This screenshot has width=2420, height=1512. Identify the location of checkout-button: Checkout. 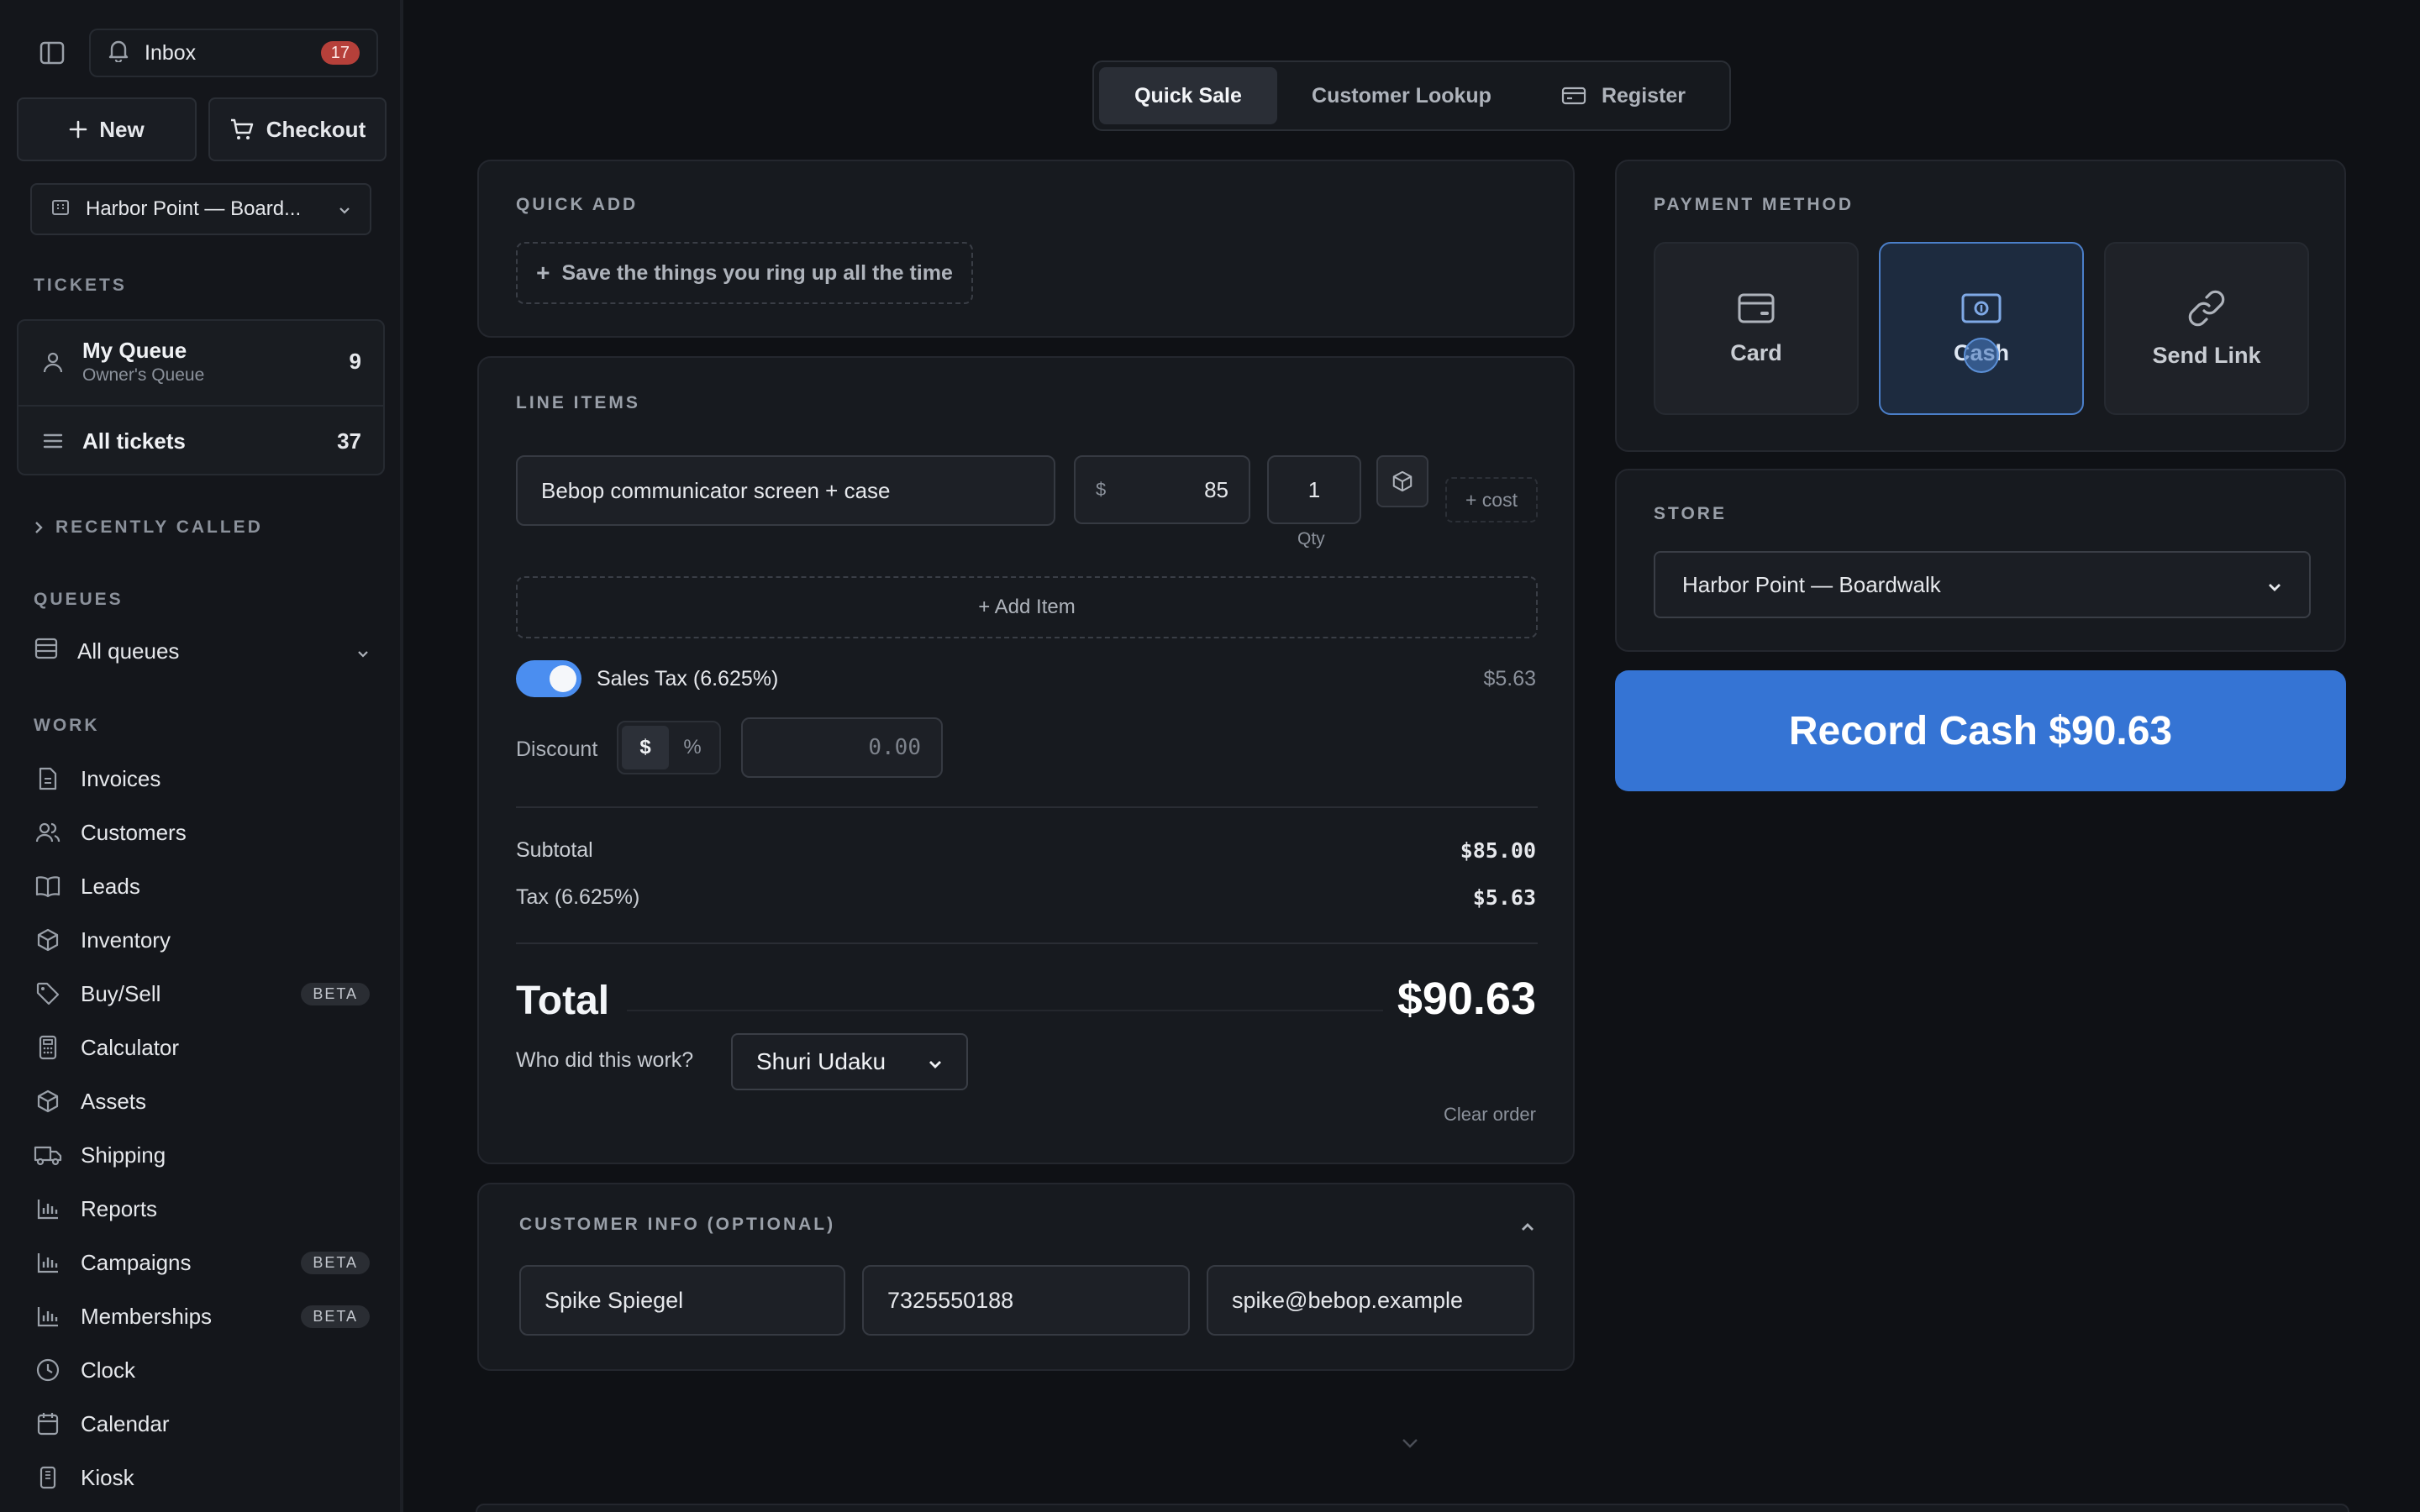
(298, 129).